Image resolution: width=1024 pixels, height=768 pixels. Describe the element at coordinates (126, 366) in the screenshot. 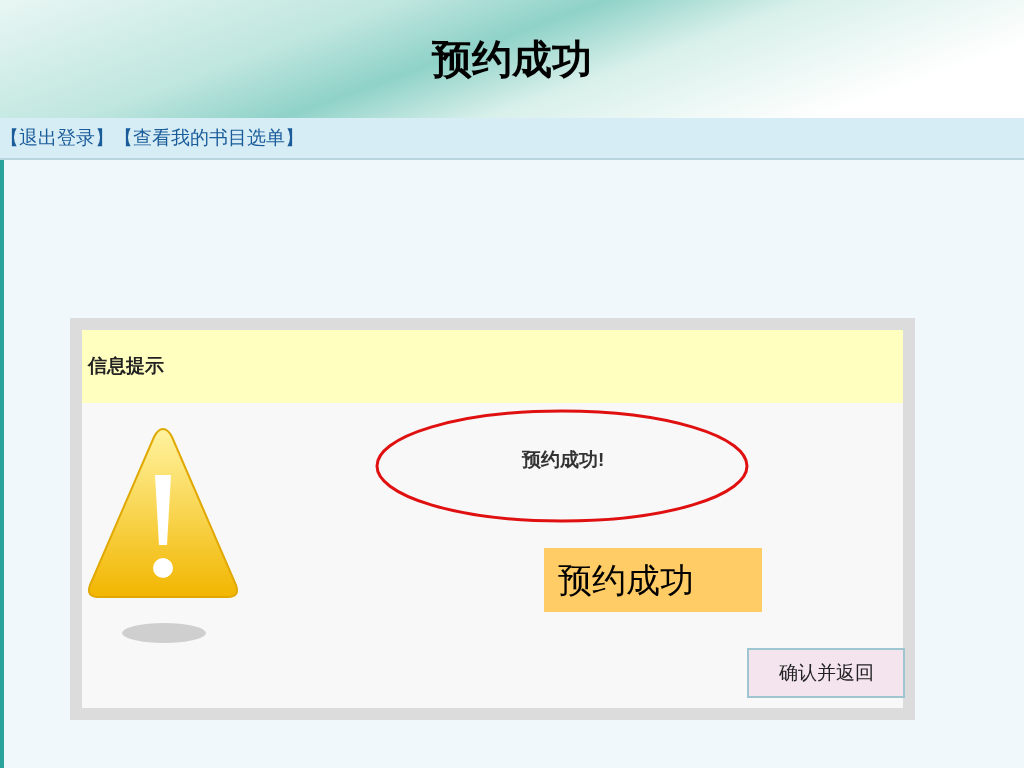

I see `dialog-title: 信息提示` at that location.